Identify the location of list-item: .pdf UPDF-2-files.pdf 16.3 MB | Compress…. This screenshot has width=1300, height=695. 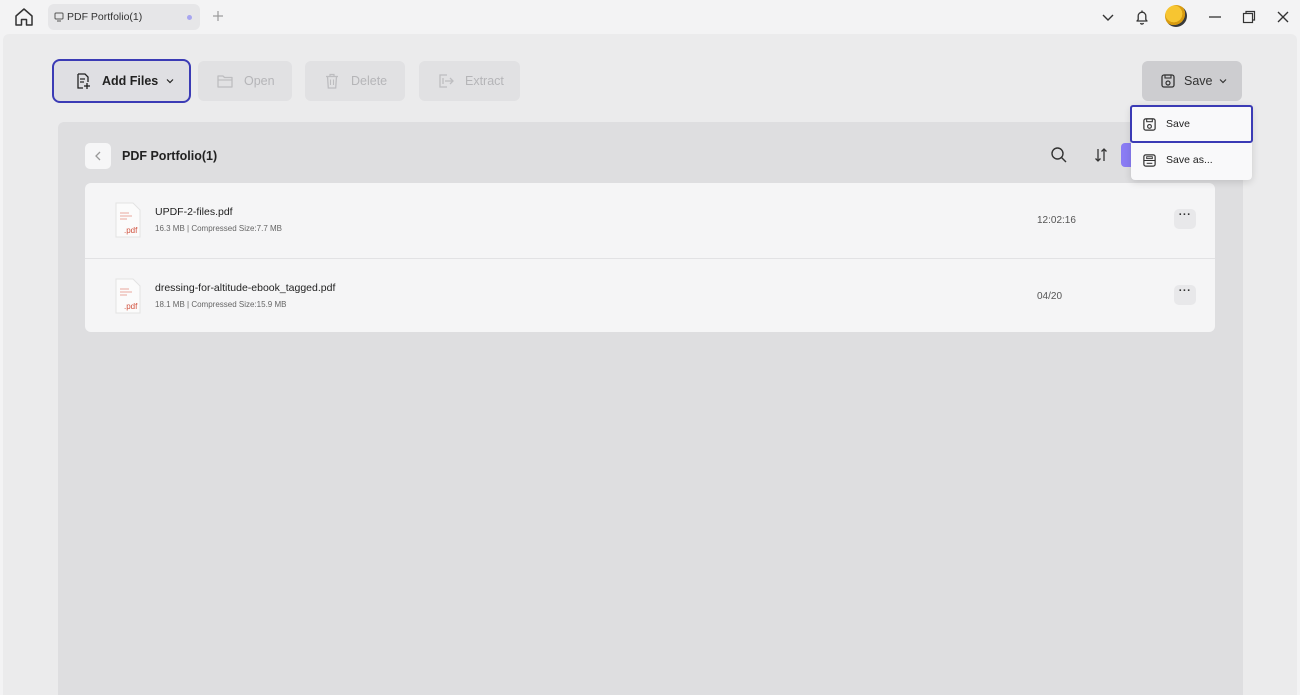
(650, 220).